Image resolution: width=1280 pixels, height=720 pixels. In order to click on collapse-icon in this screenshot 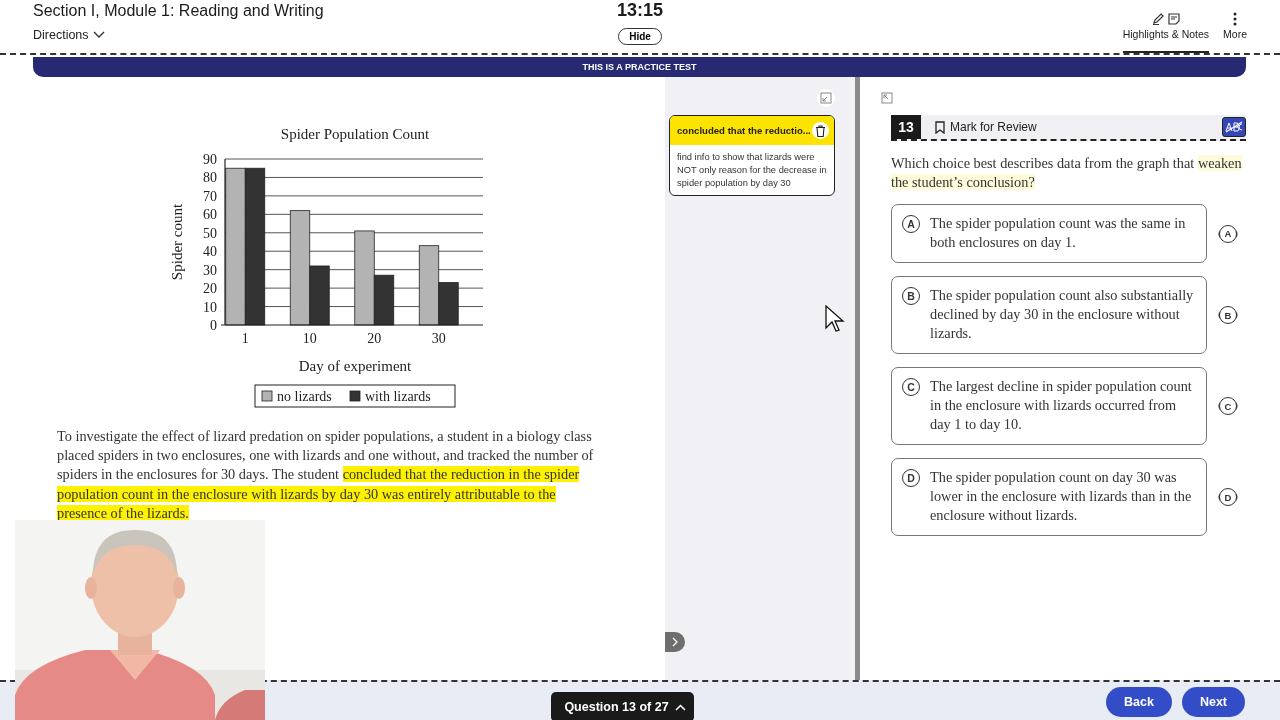, I will do `click(826, 98)`.